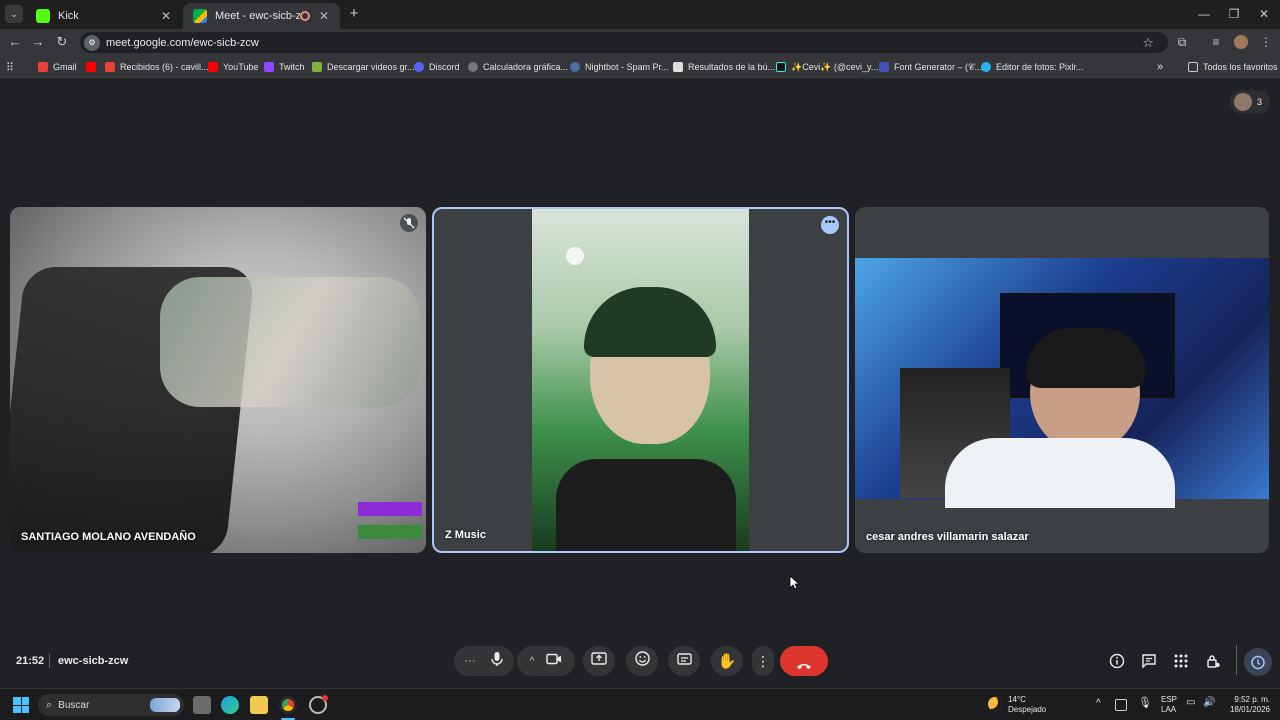 This screenshot has height=720, width=1280. I want to click on show-hidden-icons: ^, so click(1098, 704).